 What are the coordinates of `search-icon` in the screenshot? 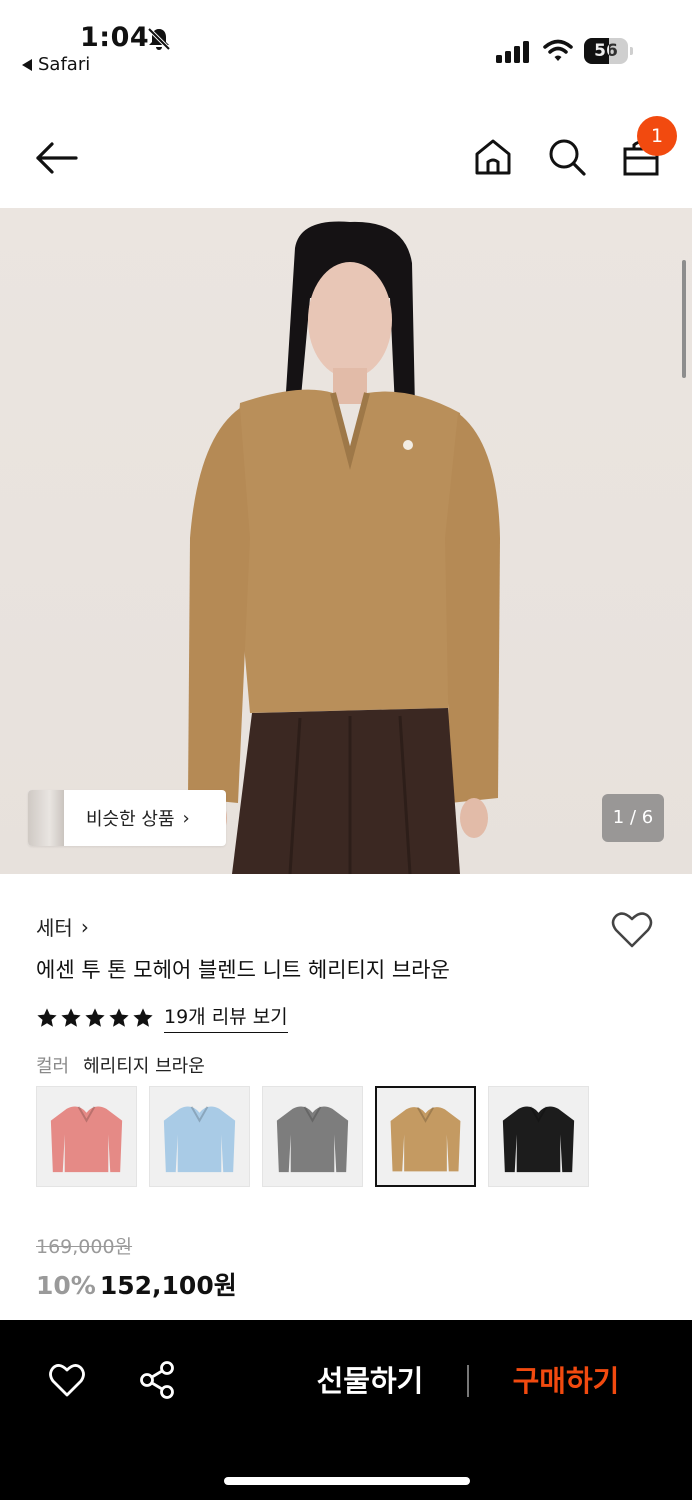 It's located at (567, 157).